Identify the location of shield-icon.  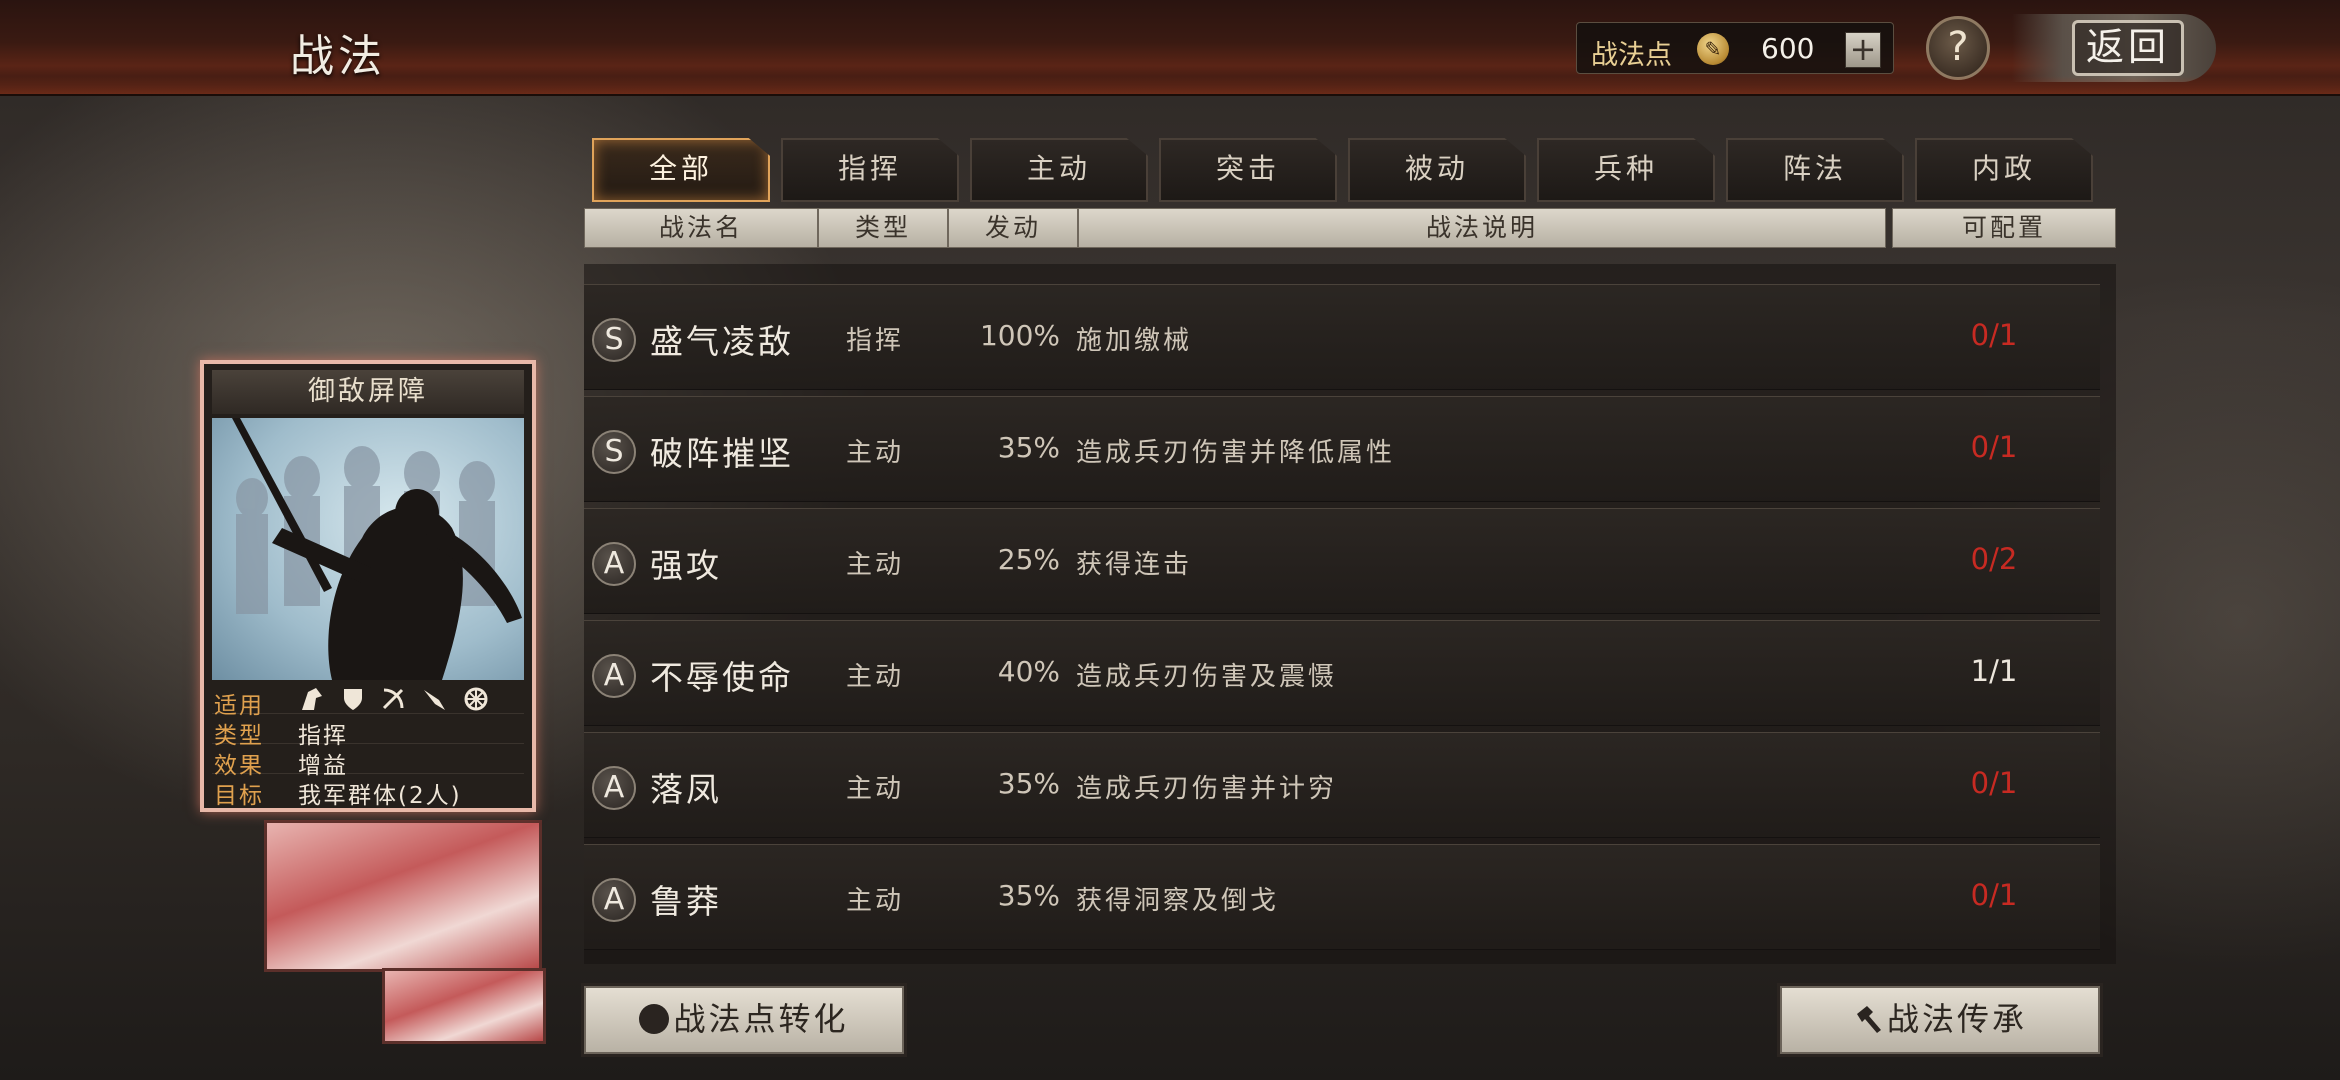
(353, 699).